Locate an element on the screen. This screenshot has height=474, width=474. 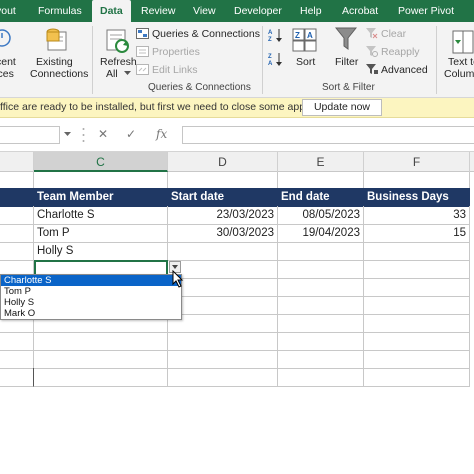
tab-developer: Developer is located at coordinates (258, 11).